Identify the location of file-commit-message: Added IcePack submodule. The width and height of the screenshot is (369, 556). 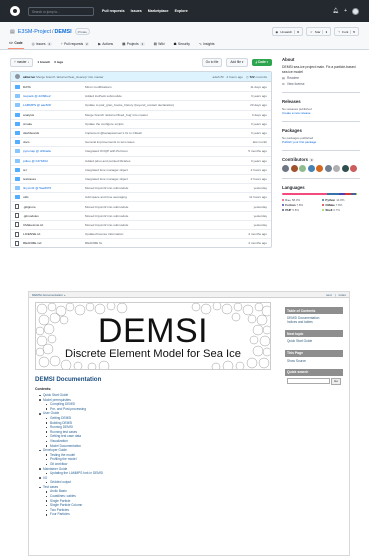
(152, 96).